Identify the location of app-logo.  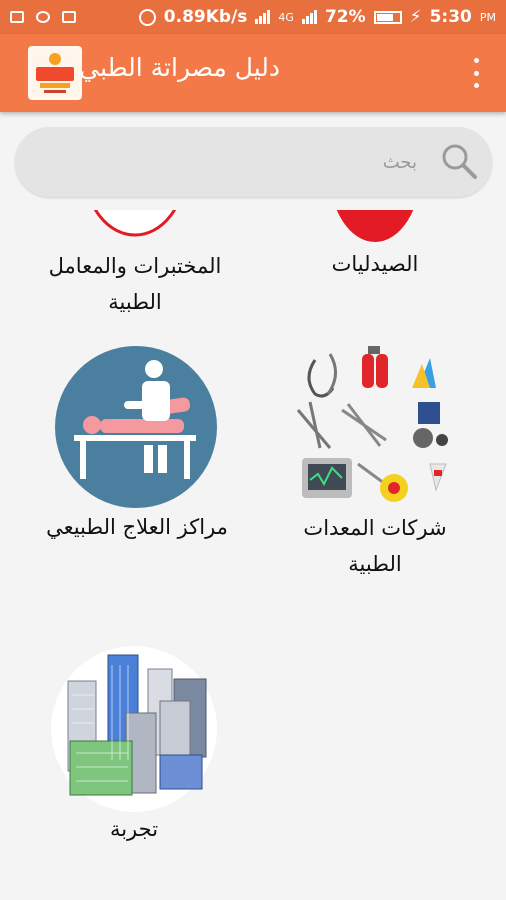
(55, 73).